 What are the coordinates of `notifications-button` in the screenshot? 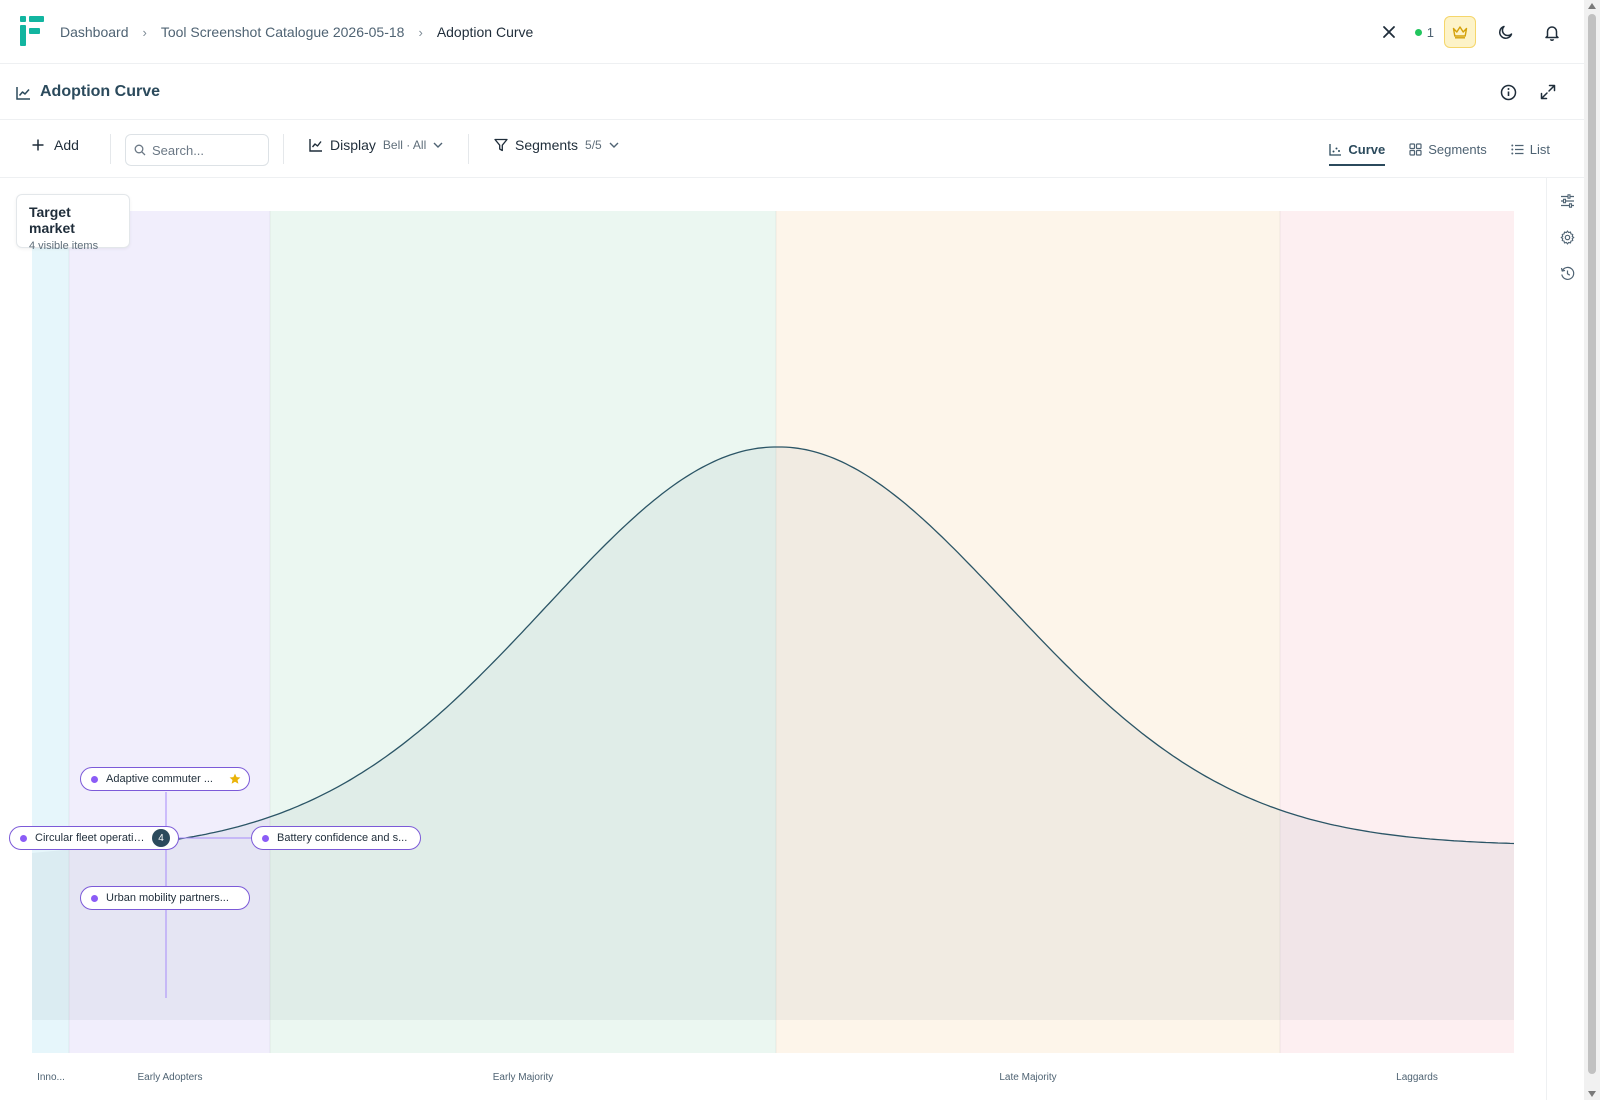 It's located at (1552, 32).